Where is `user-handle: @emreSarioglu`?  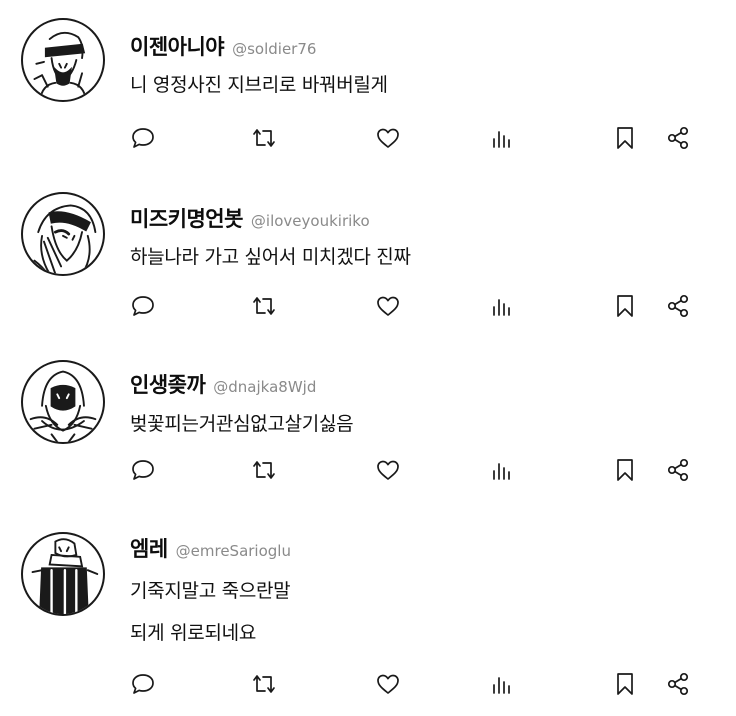
user-handle: @emreSarioglu is located at coordinates (233, 551).